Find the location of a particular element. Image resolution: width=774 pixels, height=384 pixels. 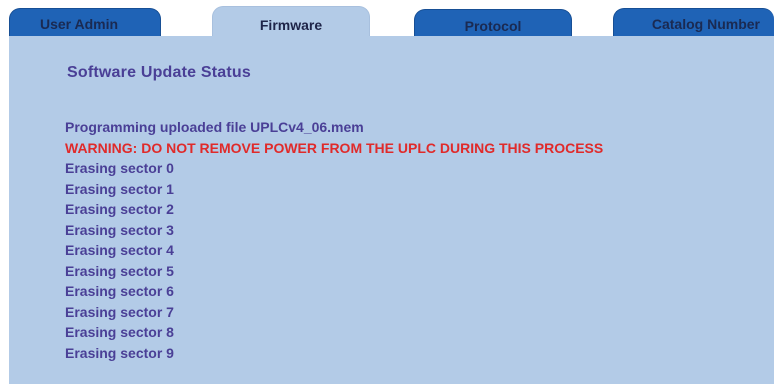

tab-catalog-number: Catalog Number is located at coordinates (693, 22).